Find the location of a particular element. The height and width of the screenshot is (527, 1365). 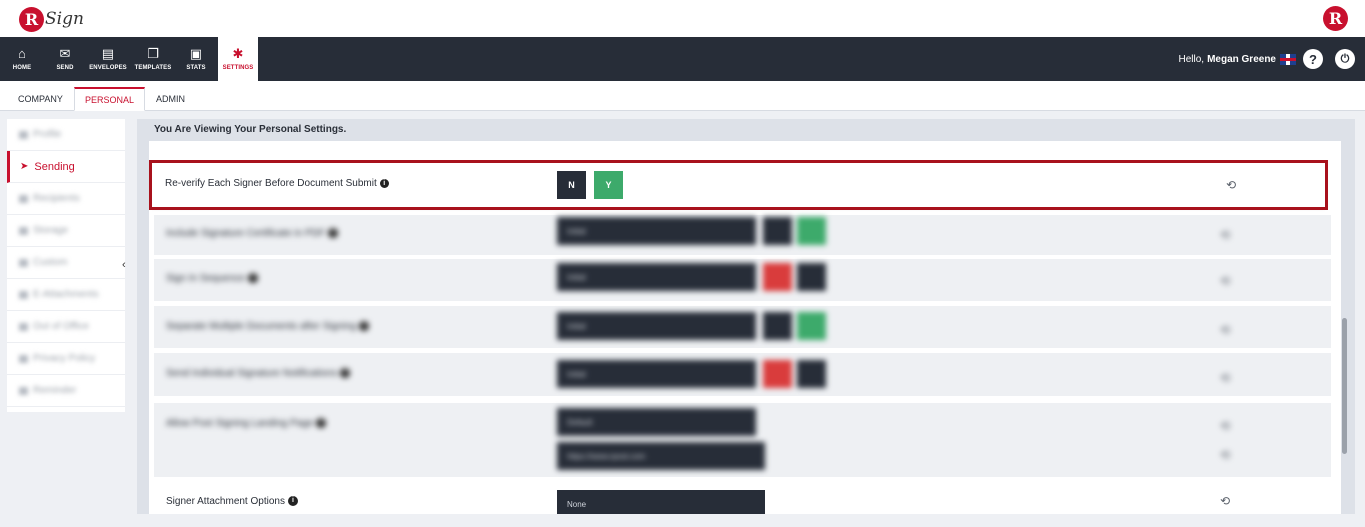

gear-icon: ✱ is located at coordinates (238, 53).